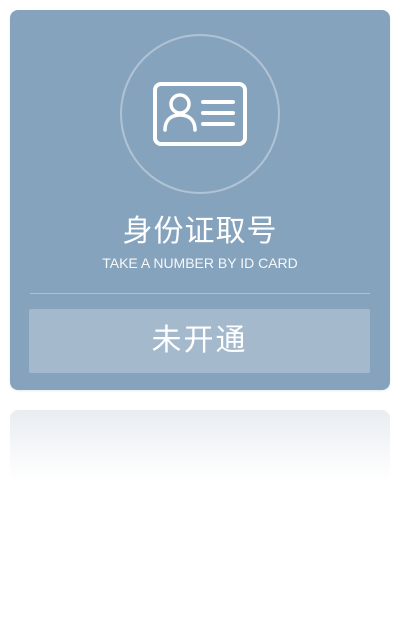  Describe the element at coordinates (200, 445) in the screenshot. I see `card-reflection` at that location.